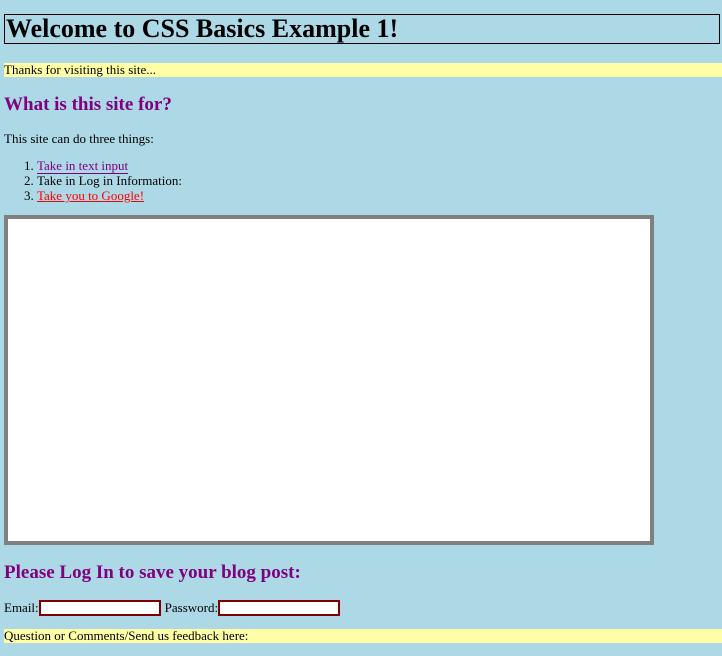  I want to click on login-form: Email: Password:, so click(173, 608).